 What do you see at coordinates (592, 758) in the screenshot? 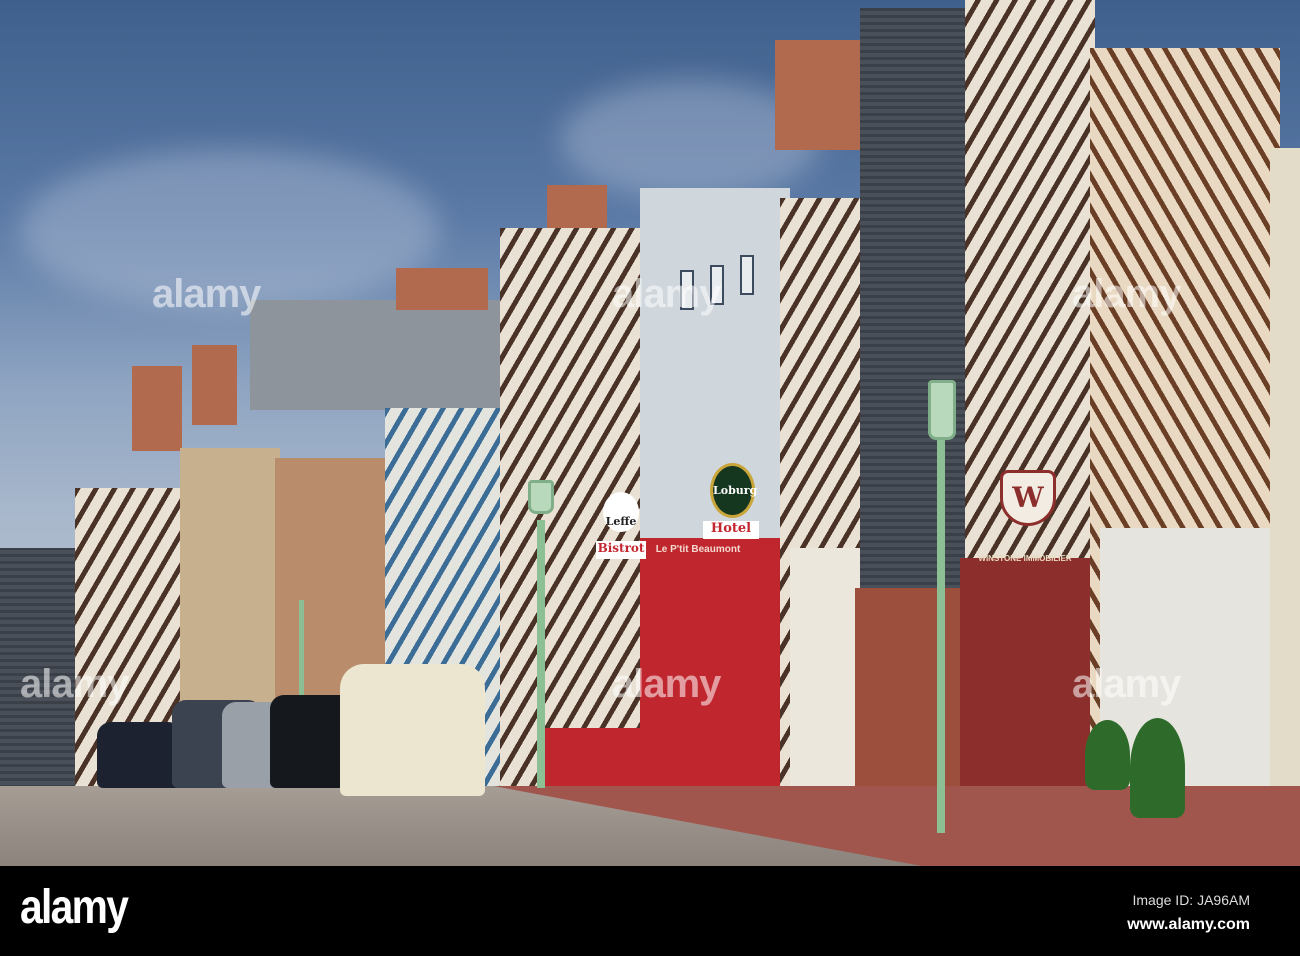
I see `red-screen` at bounding box center [592, 758].